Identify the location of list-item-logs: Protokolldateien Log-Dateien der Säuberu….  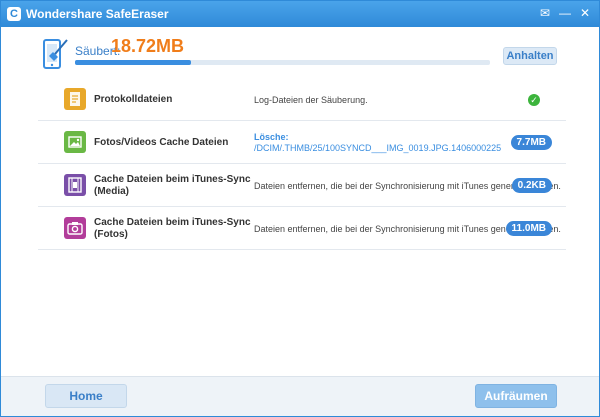
(302, 100).